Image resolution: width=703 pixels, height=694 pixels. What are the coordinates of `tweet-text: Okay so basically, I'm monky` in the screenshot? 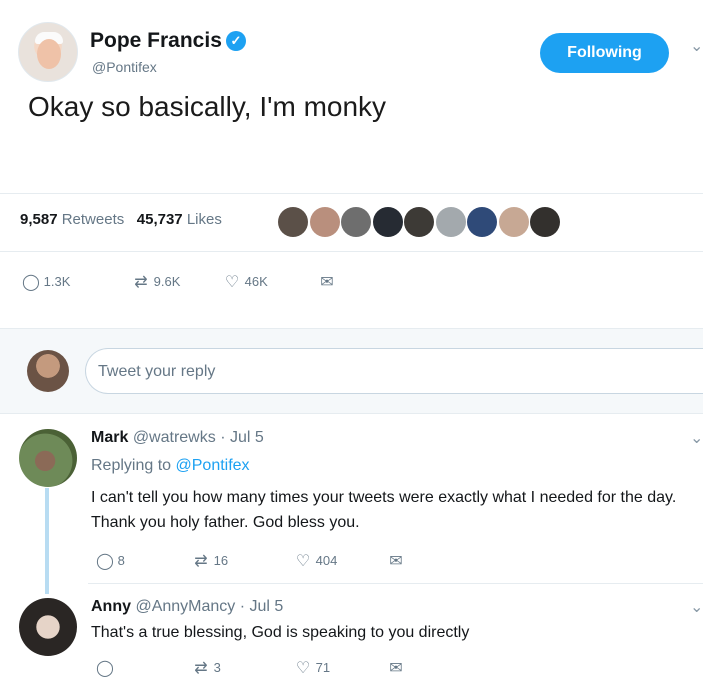 It's located at (207, 106).